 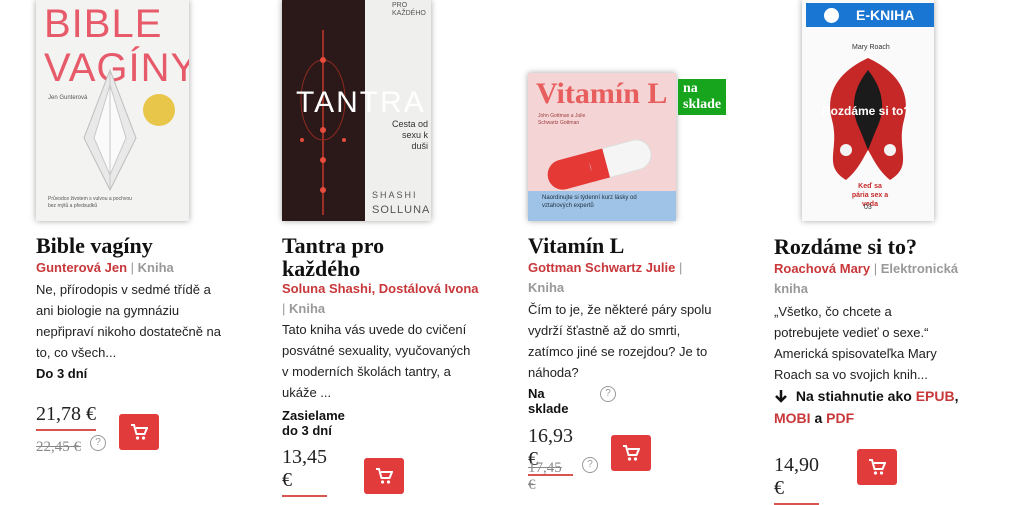 What do you see at coordinates (395, 195) in the screenshot?
I see `cover-author: SHASHI` at bounding box center [395, 195].